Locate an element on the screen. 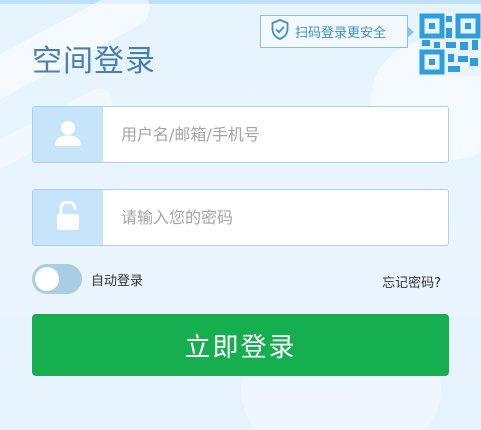 The width and height of the screenshot is (481, 430). username-icon-box is located at coordinates (68, 134).